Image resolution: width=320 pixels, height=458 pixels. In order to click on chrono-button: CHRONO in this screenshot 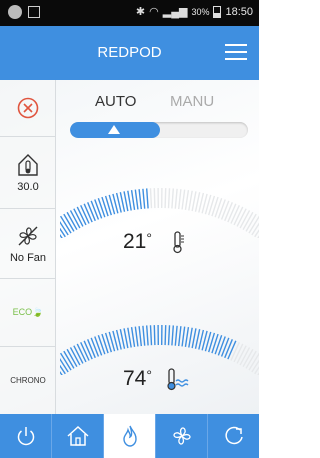, I will do `click(28, 380)`.